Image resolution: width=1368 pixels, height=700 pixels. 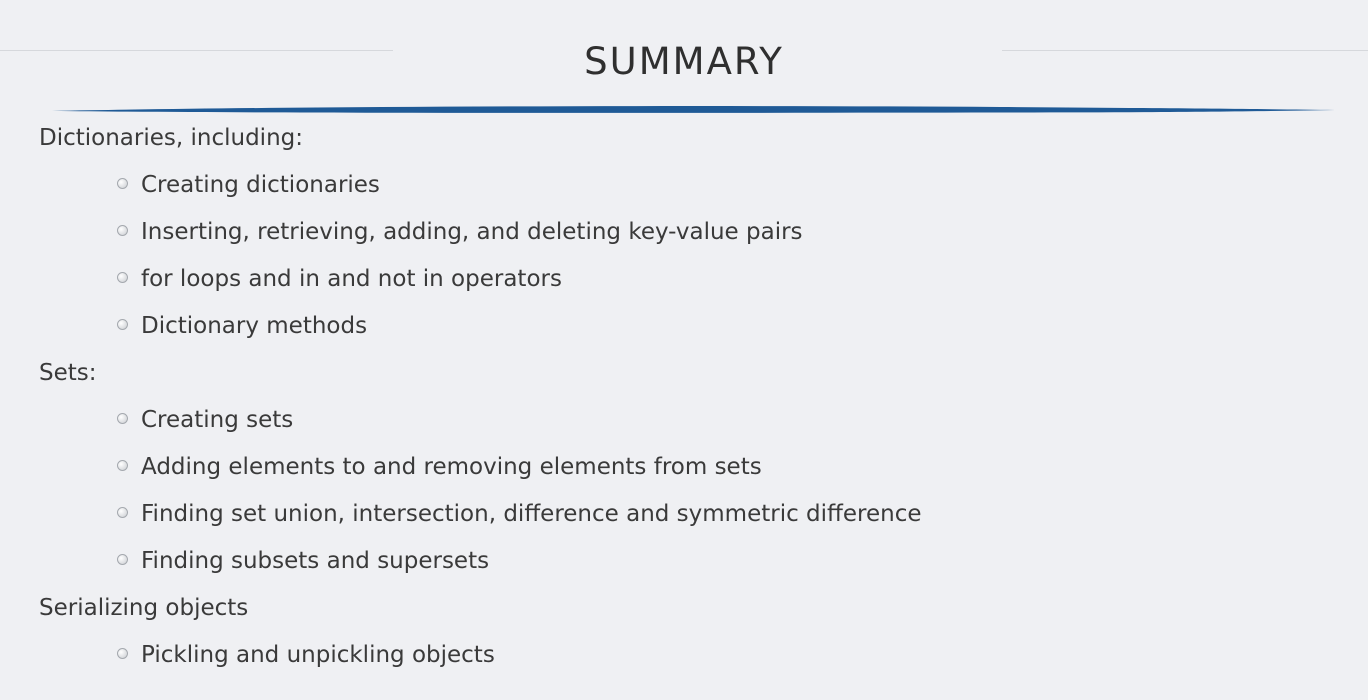 I want to click on list-item: for loops and in and not in operators, so click(x=689, y=282).